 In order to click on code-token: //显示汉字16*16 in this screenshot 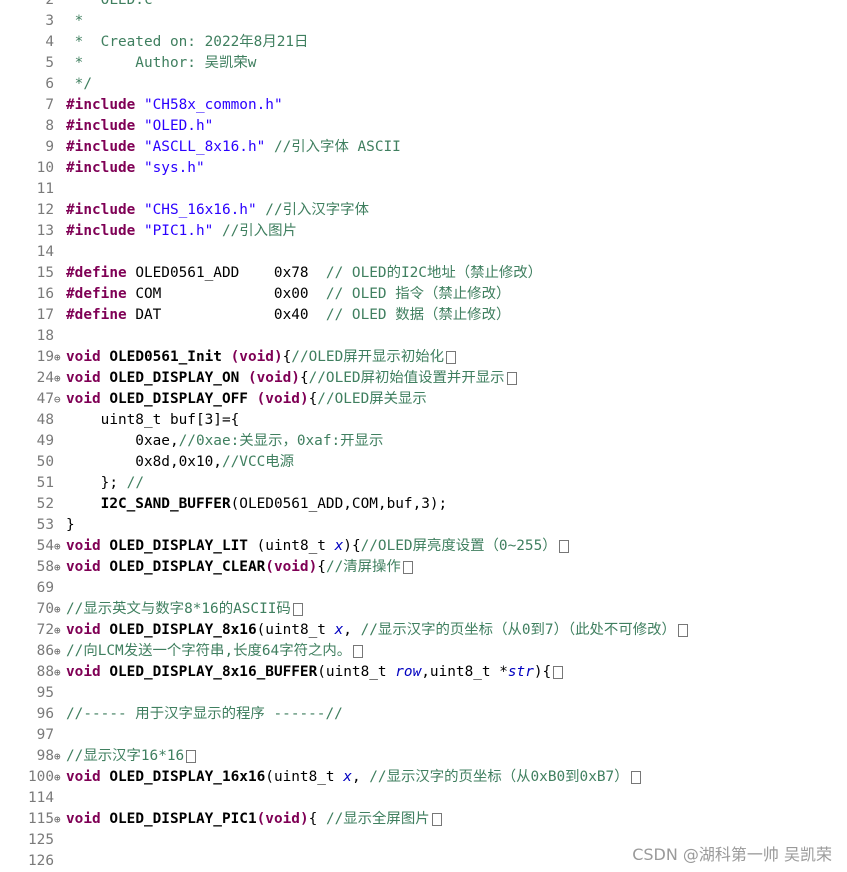, I will do `click(125, 756)`.